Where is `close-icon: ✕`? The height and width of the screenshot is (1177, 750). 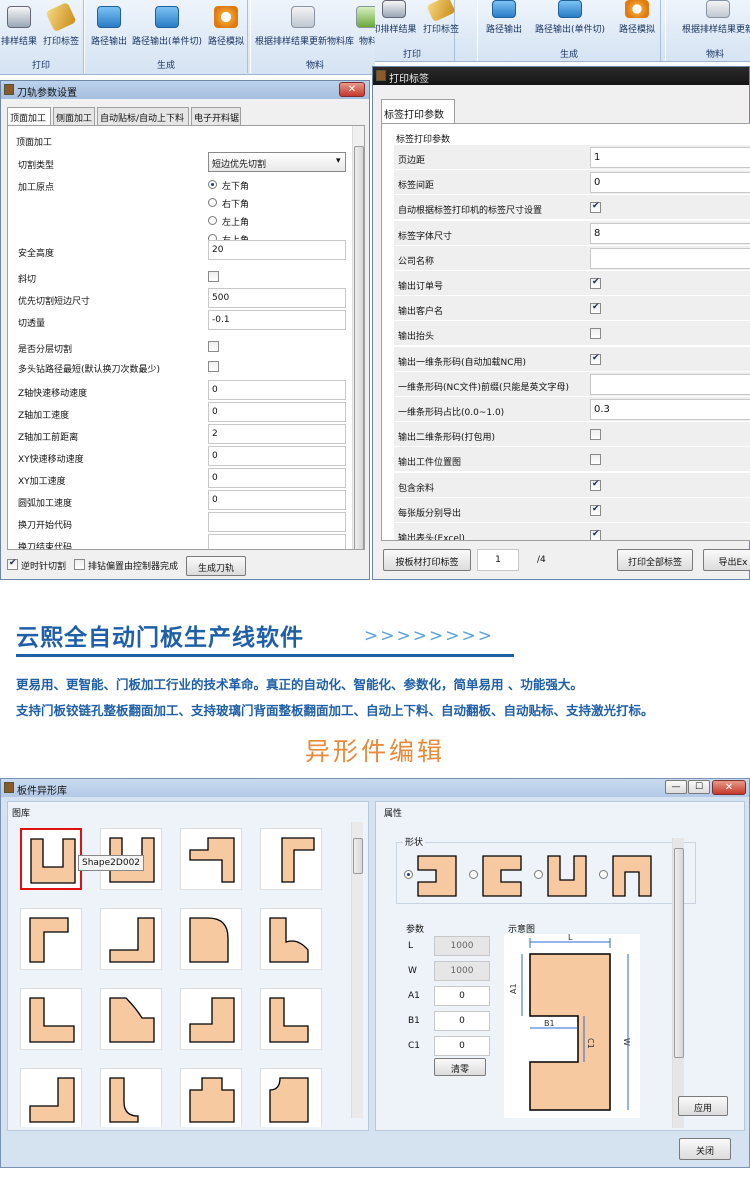
close-icon: ✕ is located at coordinates (729, 787).